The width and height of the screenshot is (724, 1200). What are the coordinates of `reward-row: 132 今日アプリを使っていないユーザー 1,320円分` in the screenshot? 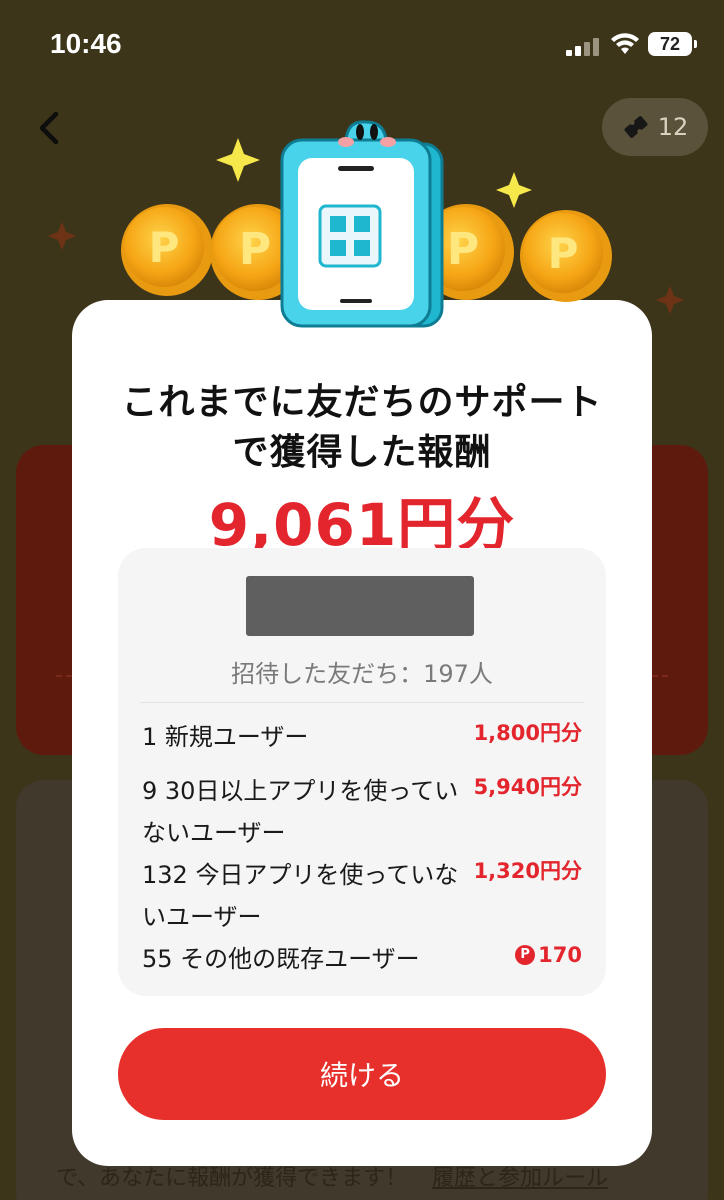 It's located at (362, 896).